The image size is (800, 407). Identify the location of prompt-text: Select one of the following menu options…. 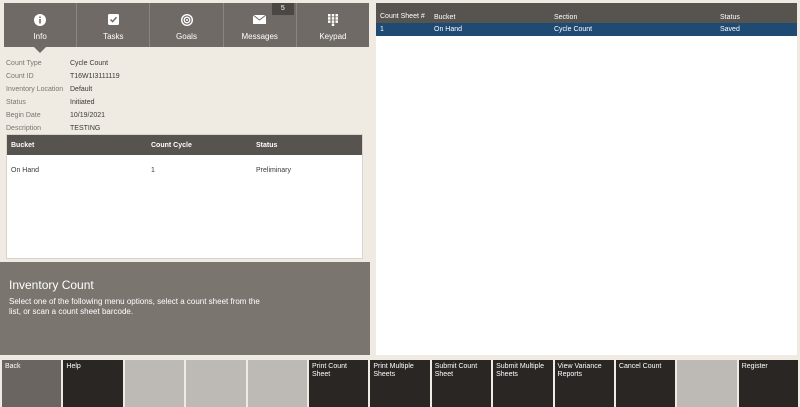
(134, 306).